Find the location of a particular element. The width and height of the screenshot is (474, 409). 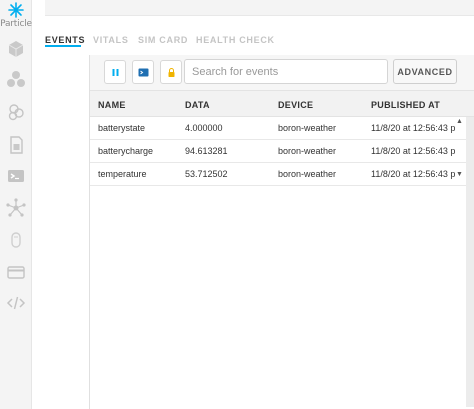

code-icon is located at coordinates (16, 303).